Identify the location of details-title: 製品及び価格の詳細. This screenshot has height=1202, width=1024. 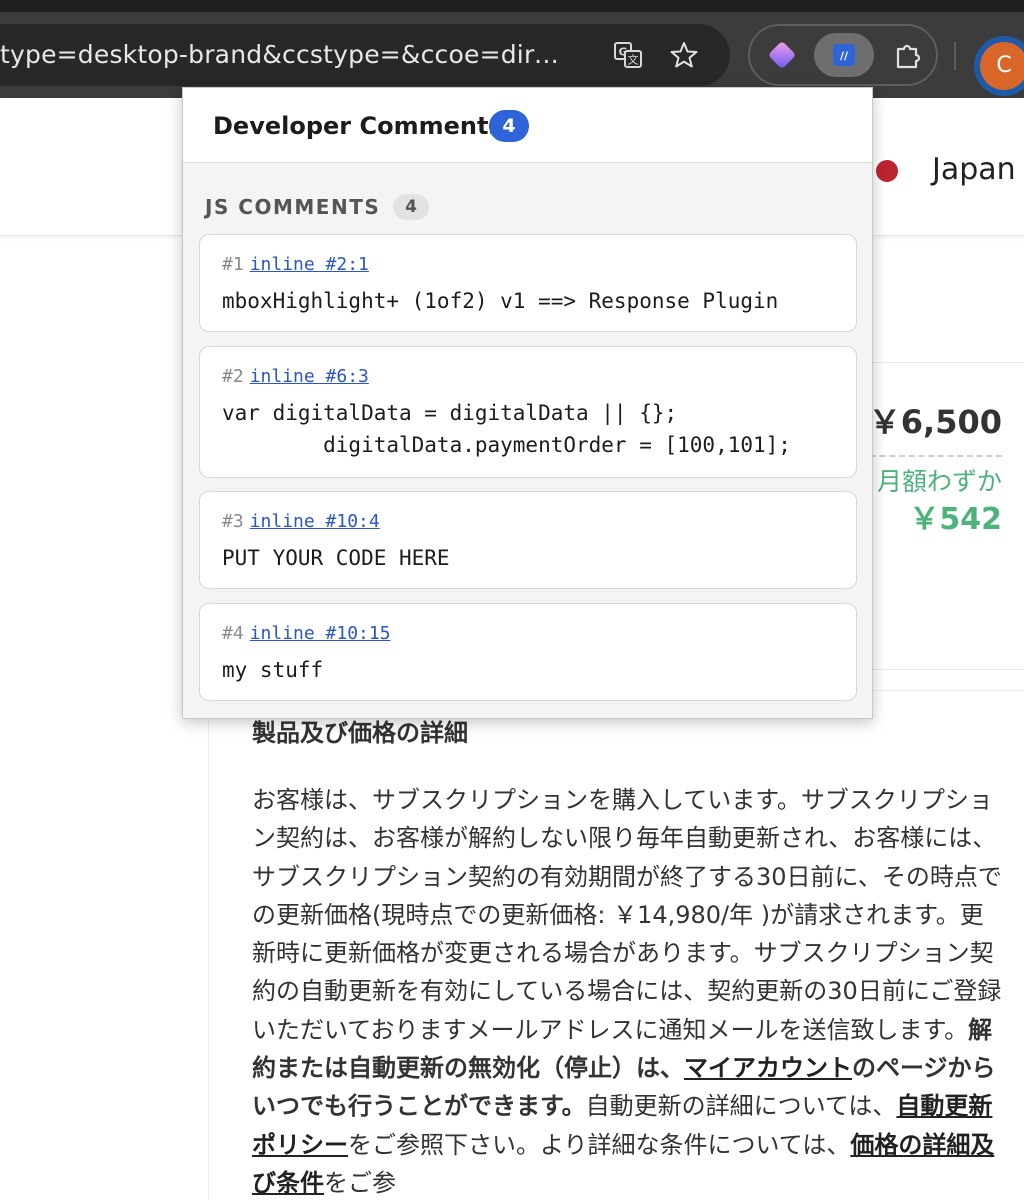
(360, 733).